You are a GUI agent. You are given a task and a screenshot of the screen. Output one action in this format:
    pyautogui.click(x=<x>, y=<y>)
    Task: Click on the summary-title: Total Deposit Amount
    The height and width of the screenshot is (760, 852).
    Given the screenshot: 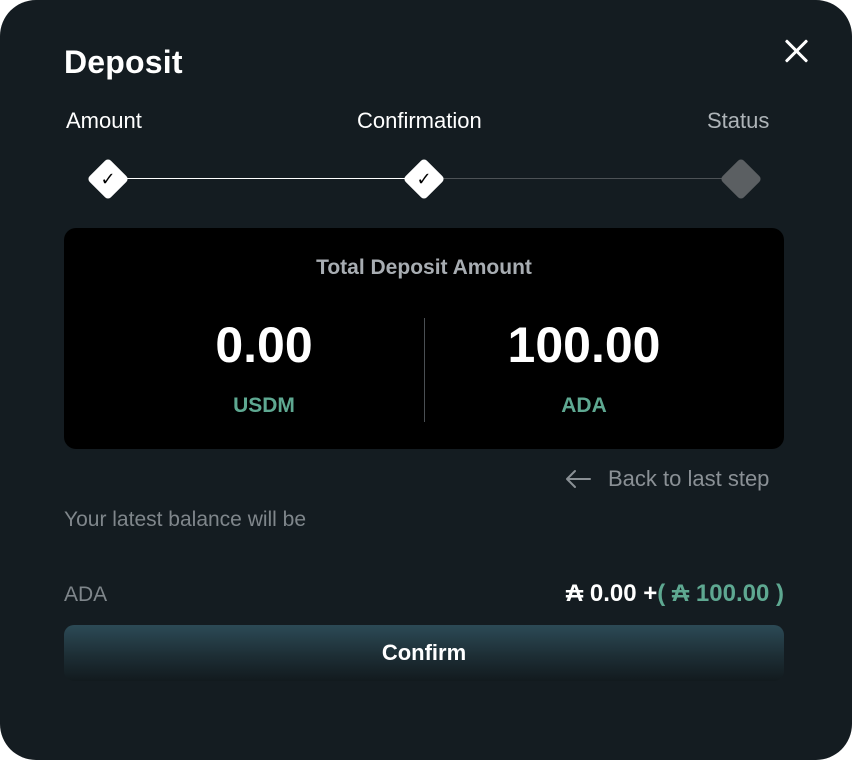 What is the action you would take?
    pyautogui.click(x=424, y=267)
    